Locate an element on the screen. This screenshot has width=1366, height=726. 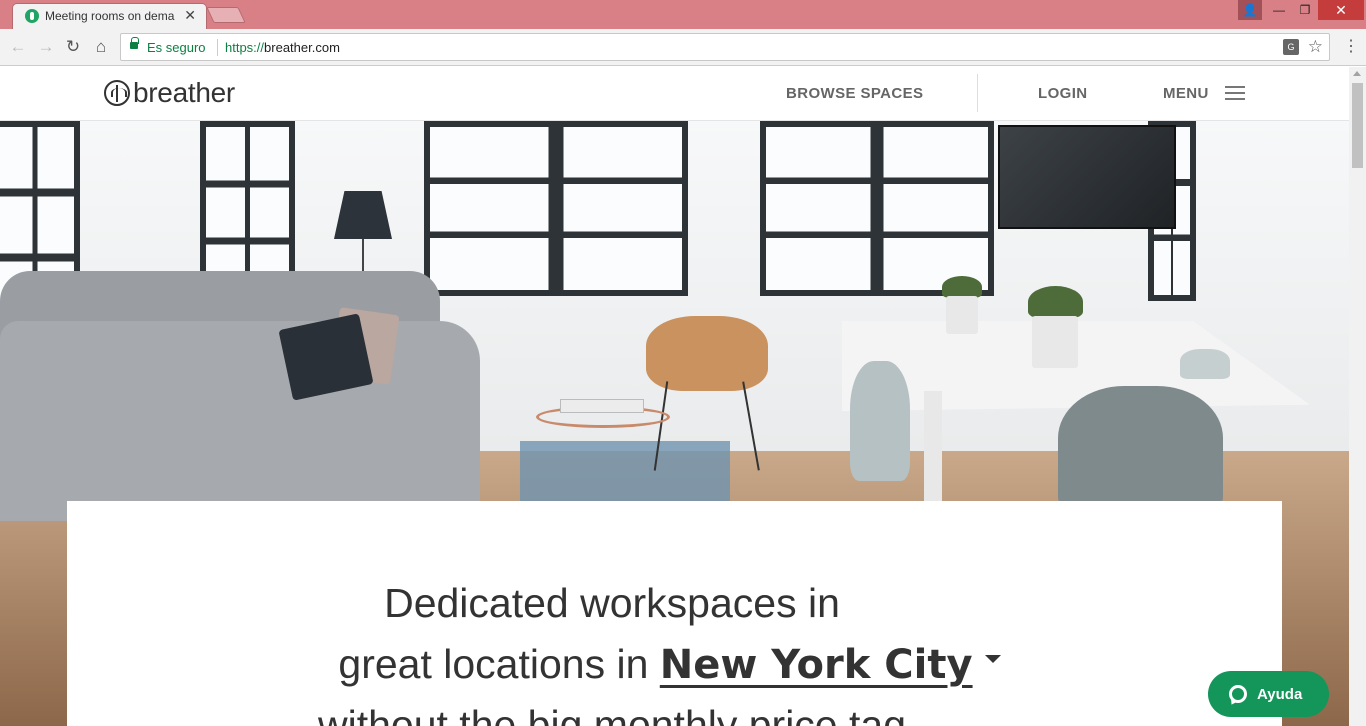
browser-menu-icon: ⋮ is located at coordinates (1351, 47).